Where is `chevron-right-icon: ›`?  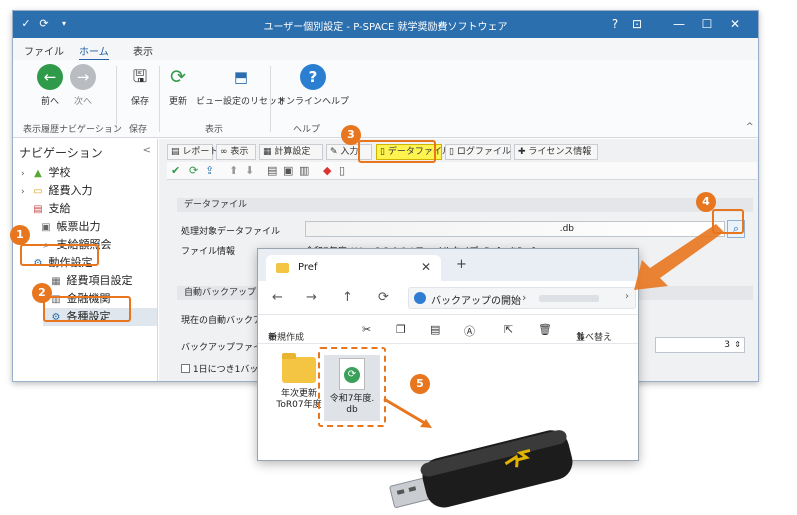
chevron-right-icon: › is located at coordinates (524, 297).